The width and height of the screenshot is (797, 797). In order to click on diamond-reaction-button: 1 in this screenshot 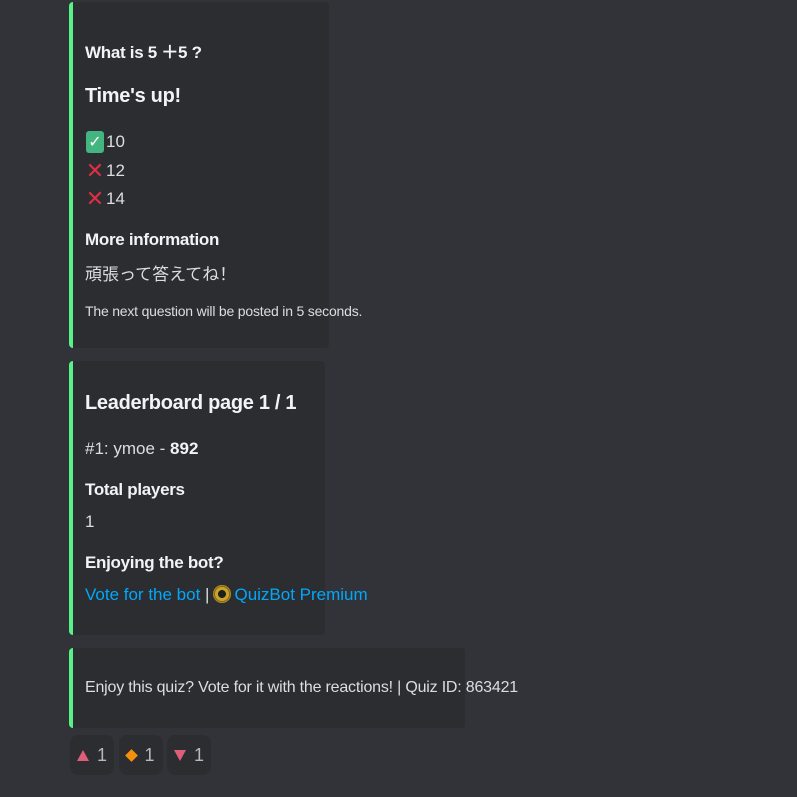, I will do `click(141, 755)`.